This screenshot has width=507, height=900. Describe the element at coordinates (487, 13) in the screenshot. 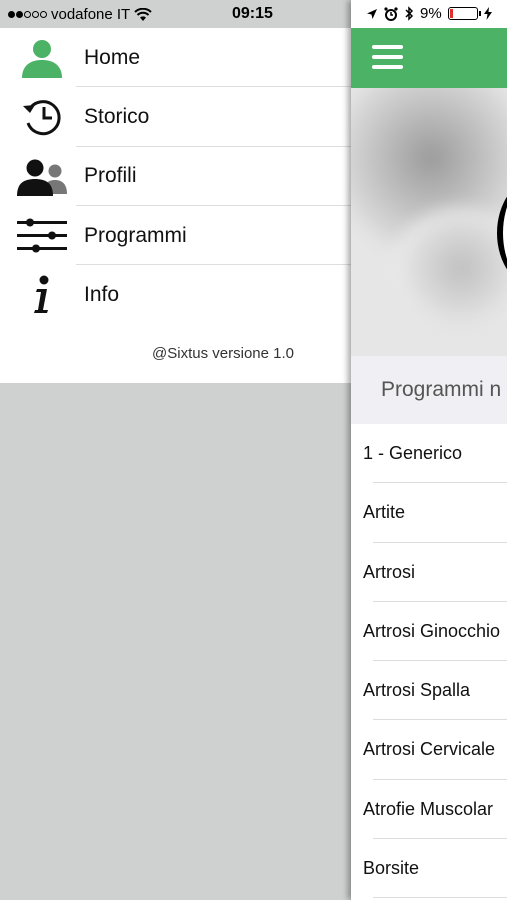

I see `charging-icon` at that location.